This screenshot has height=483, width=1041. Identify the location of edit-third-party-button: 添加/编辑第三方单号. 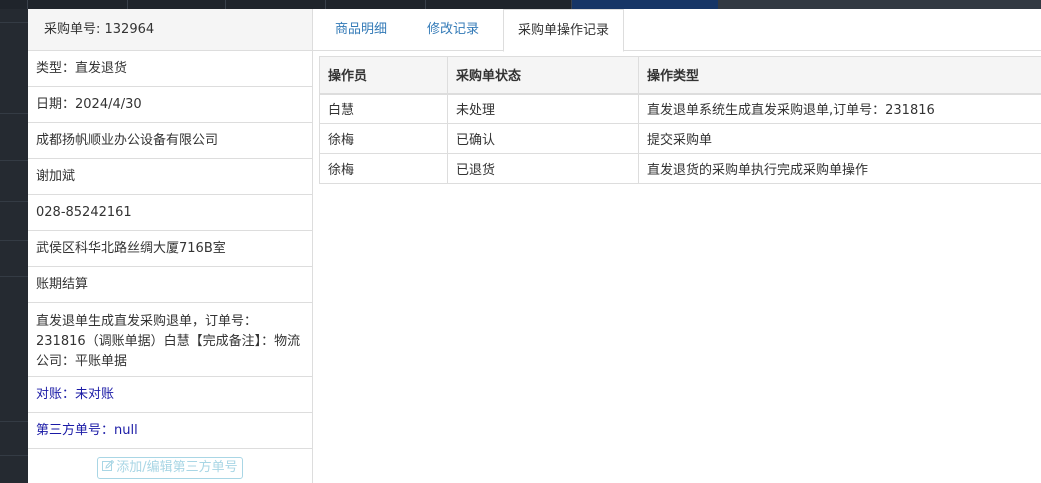
(170, 468).